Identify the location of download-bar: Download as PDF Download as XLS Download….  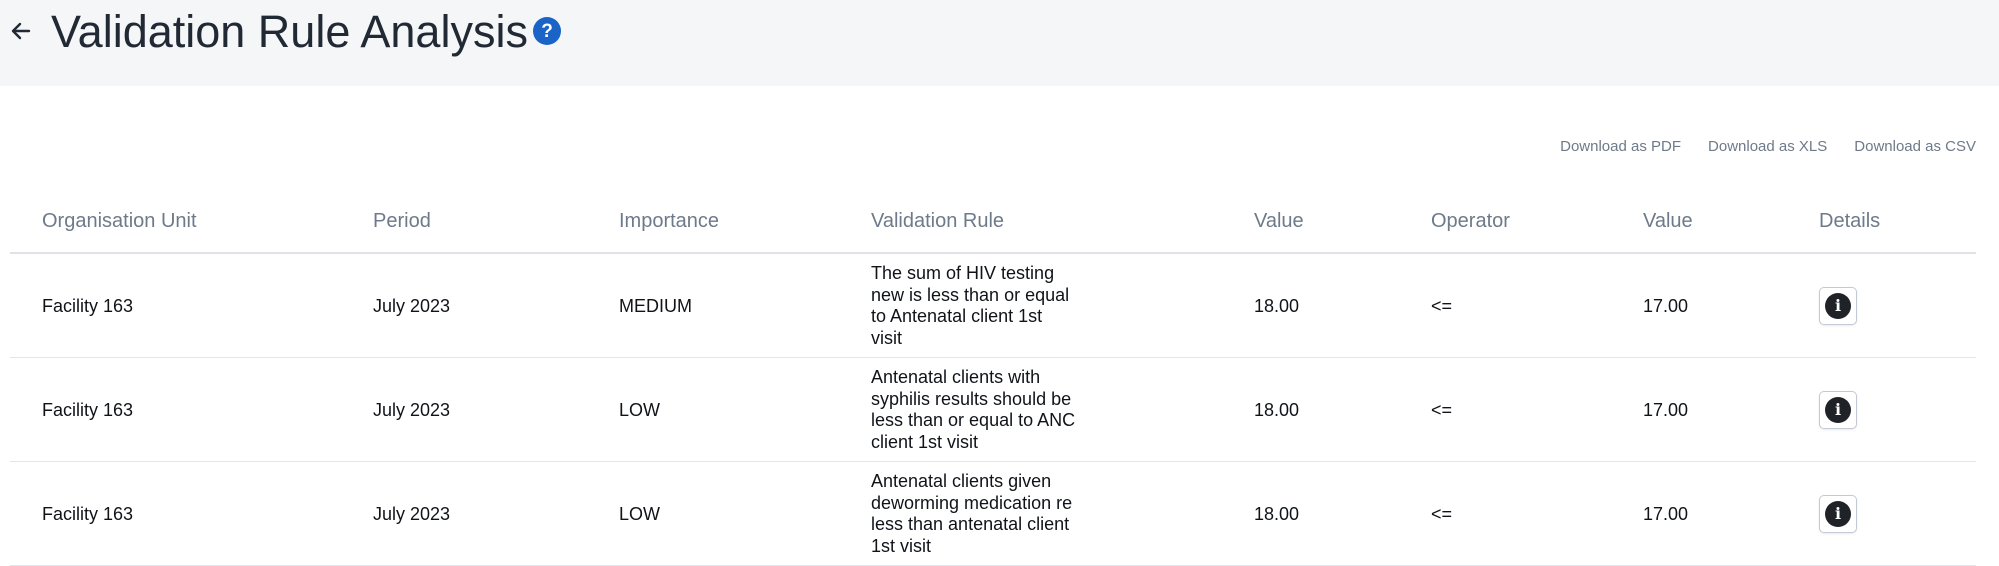
(1754, 146).